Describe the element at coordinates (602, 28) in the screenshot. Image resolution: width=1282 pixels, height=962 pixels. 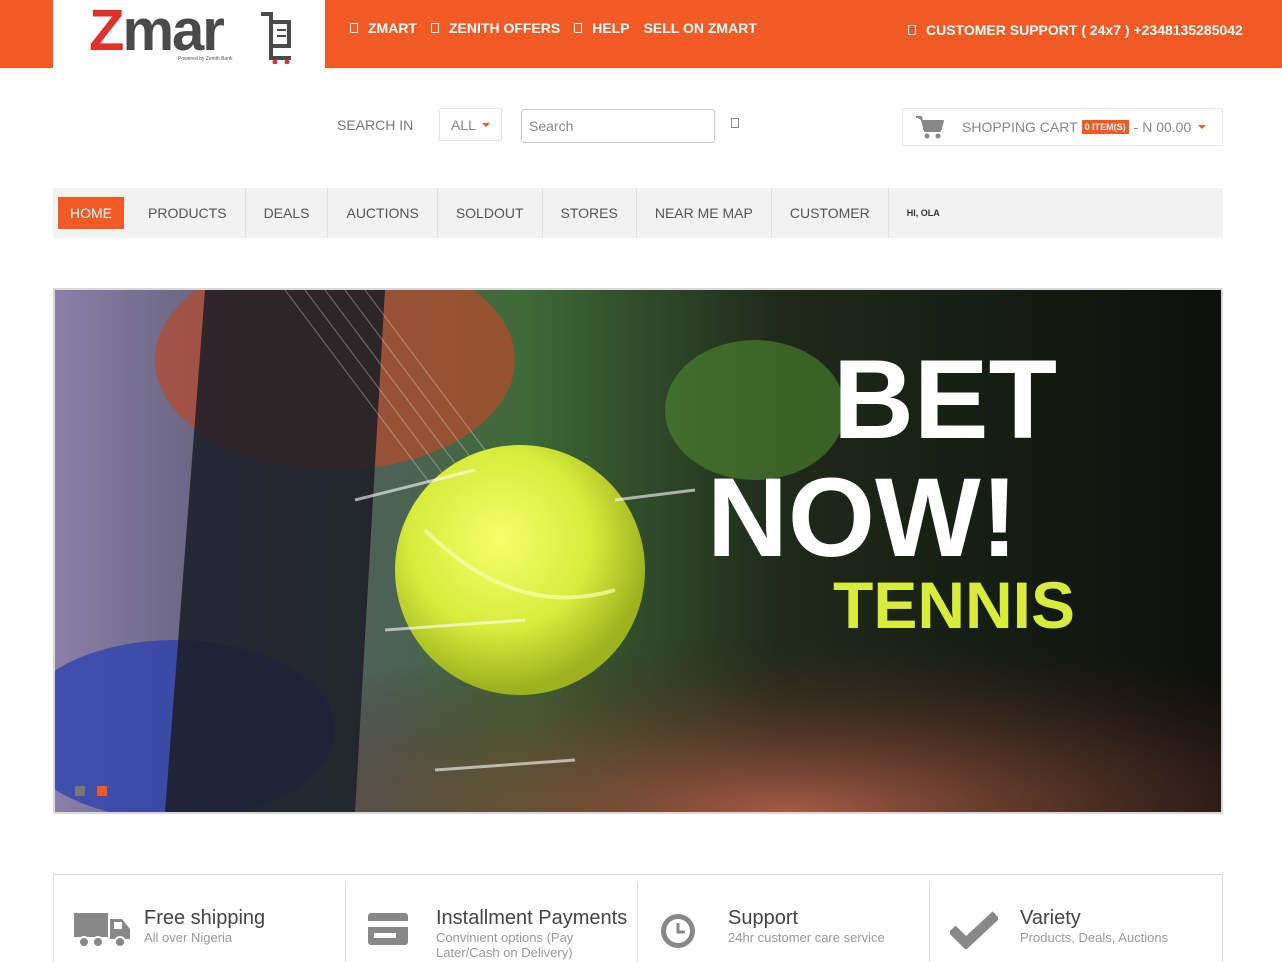
I see `top-link-help: HELP` at that location.